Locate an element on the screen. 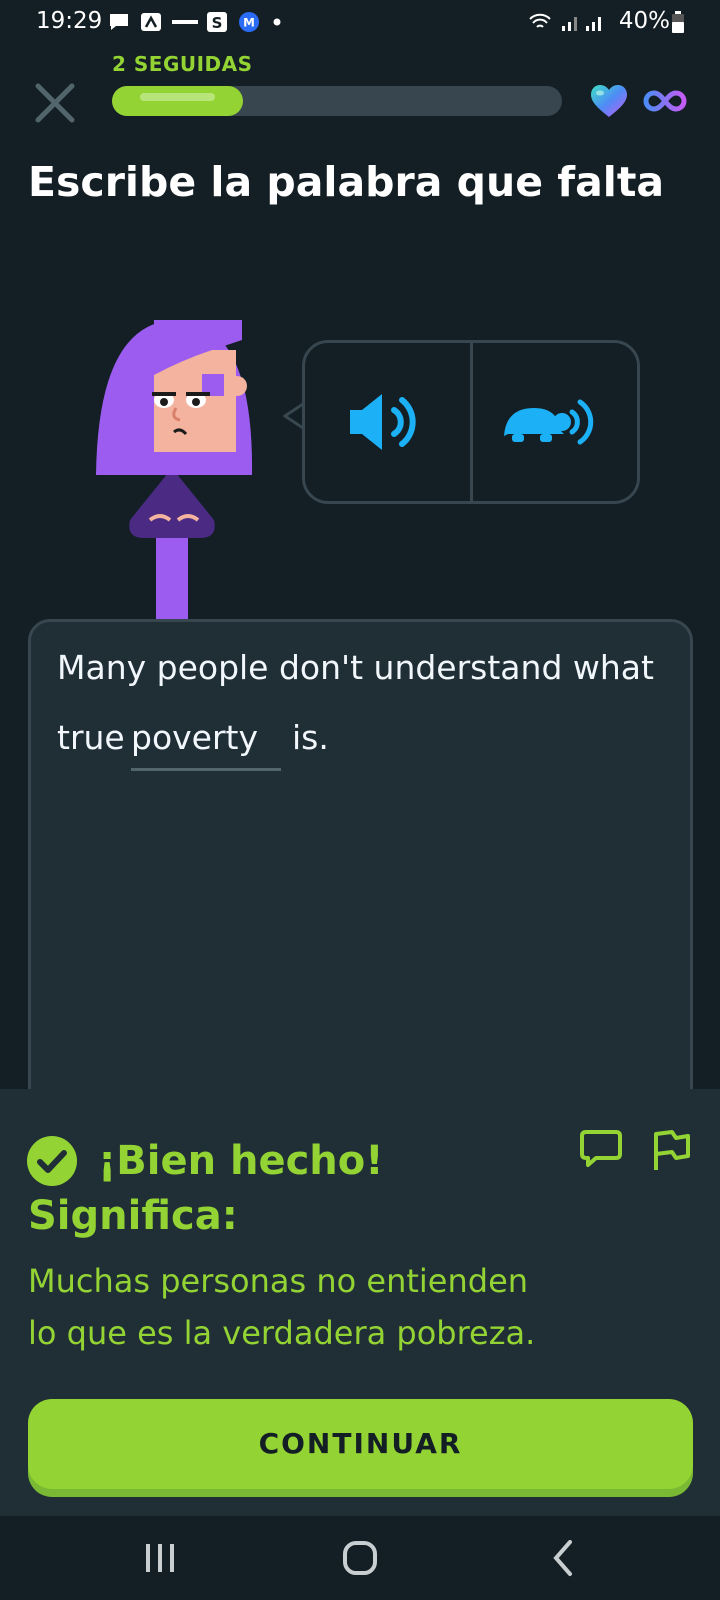 The width and height of the screenshot is (720, 1600). slow-audio-turtle-icon is located at coordinates (550, 422).